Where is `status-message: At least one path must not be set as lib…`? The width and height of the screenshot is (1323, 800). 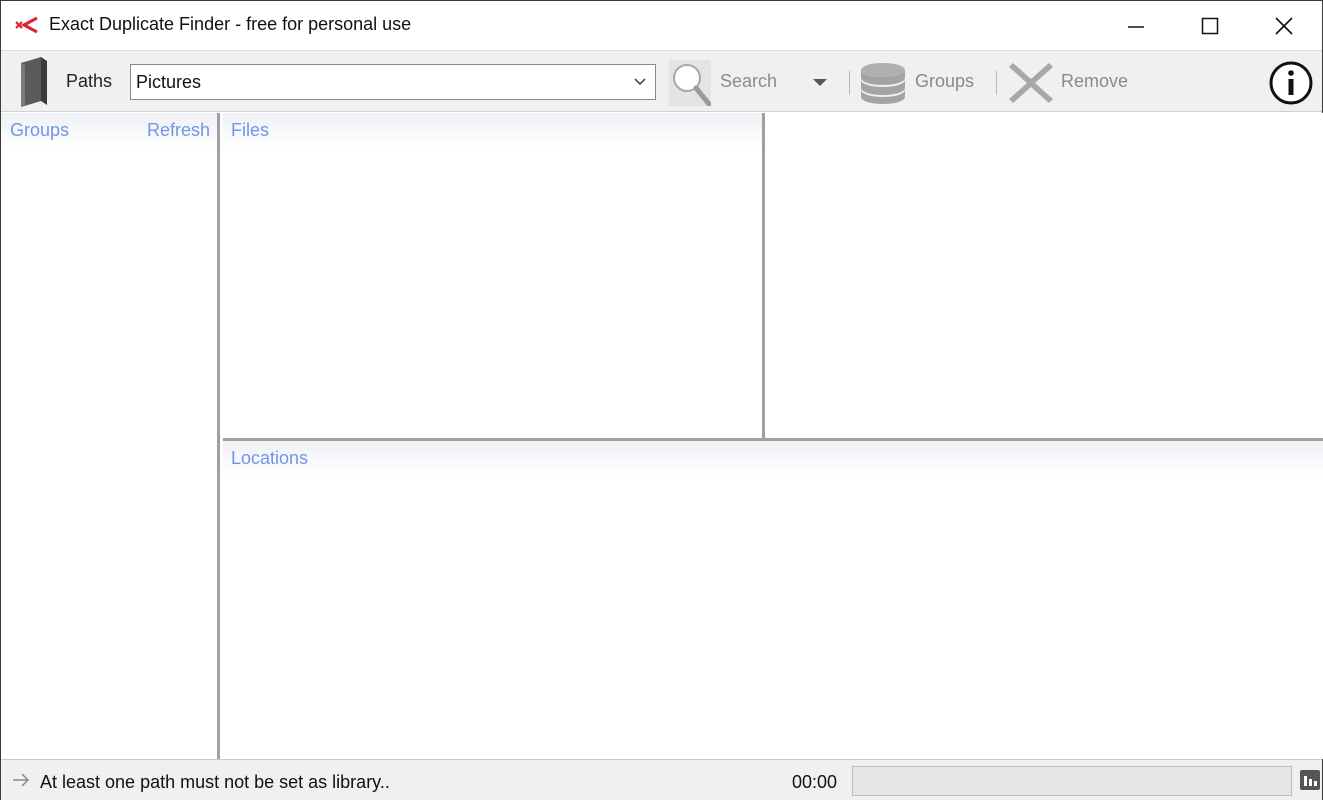 status-message: At least one path must not be set as lib… is located at coordinates (215, 782).